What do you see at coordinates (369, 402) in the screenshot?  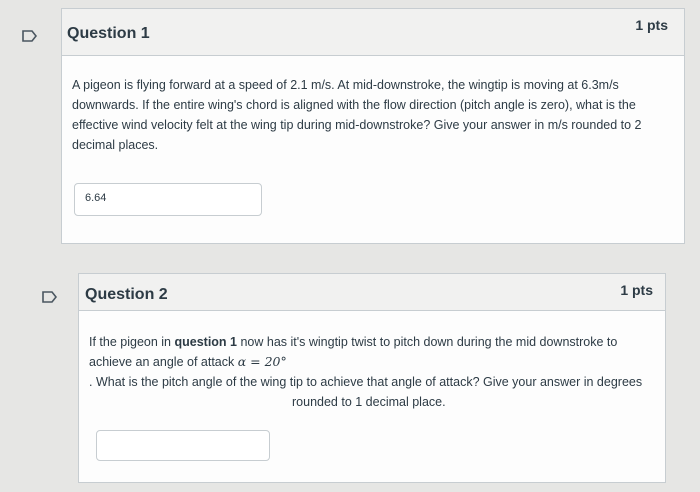 I see `question-text-line: rounded to 1 decimal place.` at bounding box center [369, 402].